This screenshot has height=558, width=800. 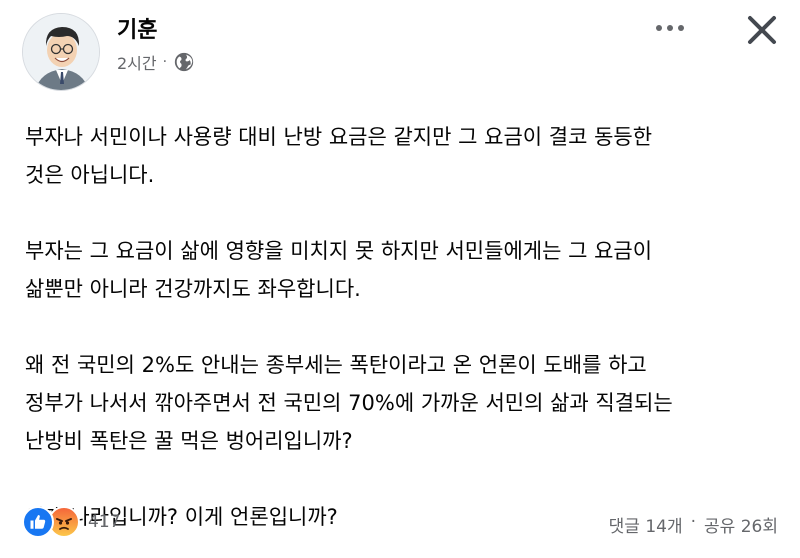 I want to click on close-button, so click(x=762, y=30).